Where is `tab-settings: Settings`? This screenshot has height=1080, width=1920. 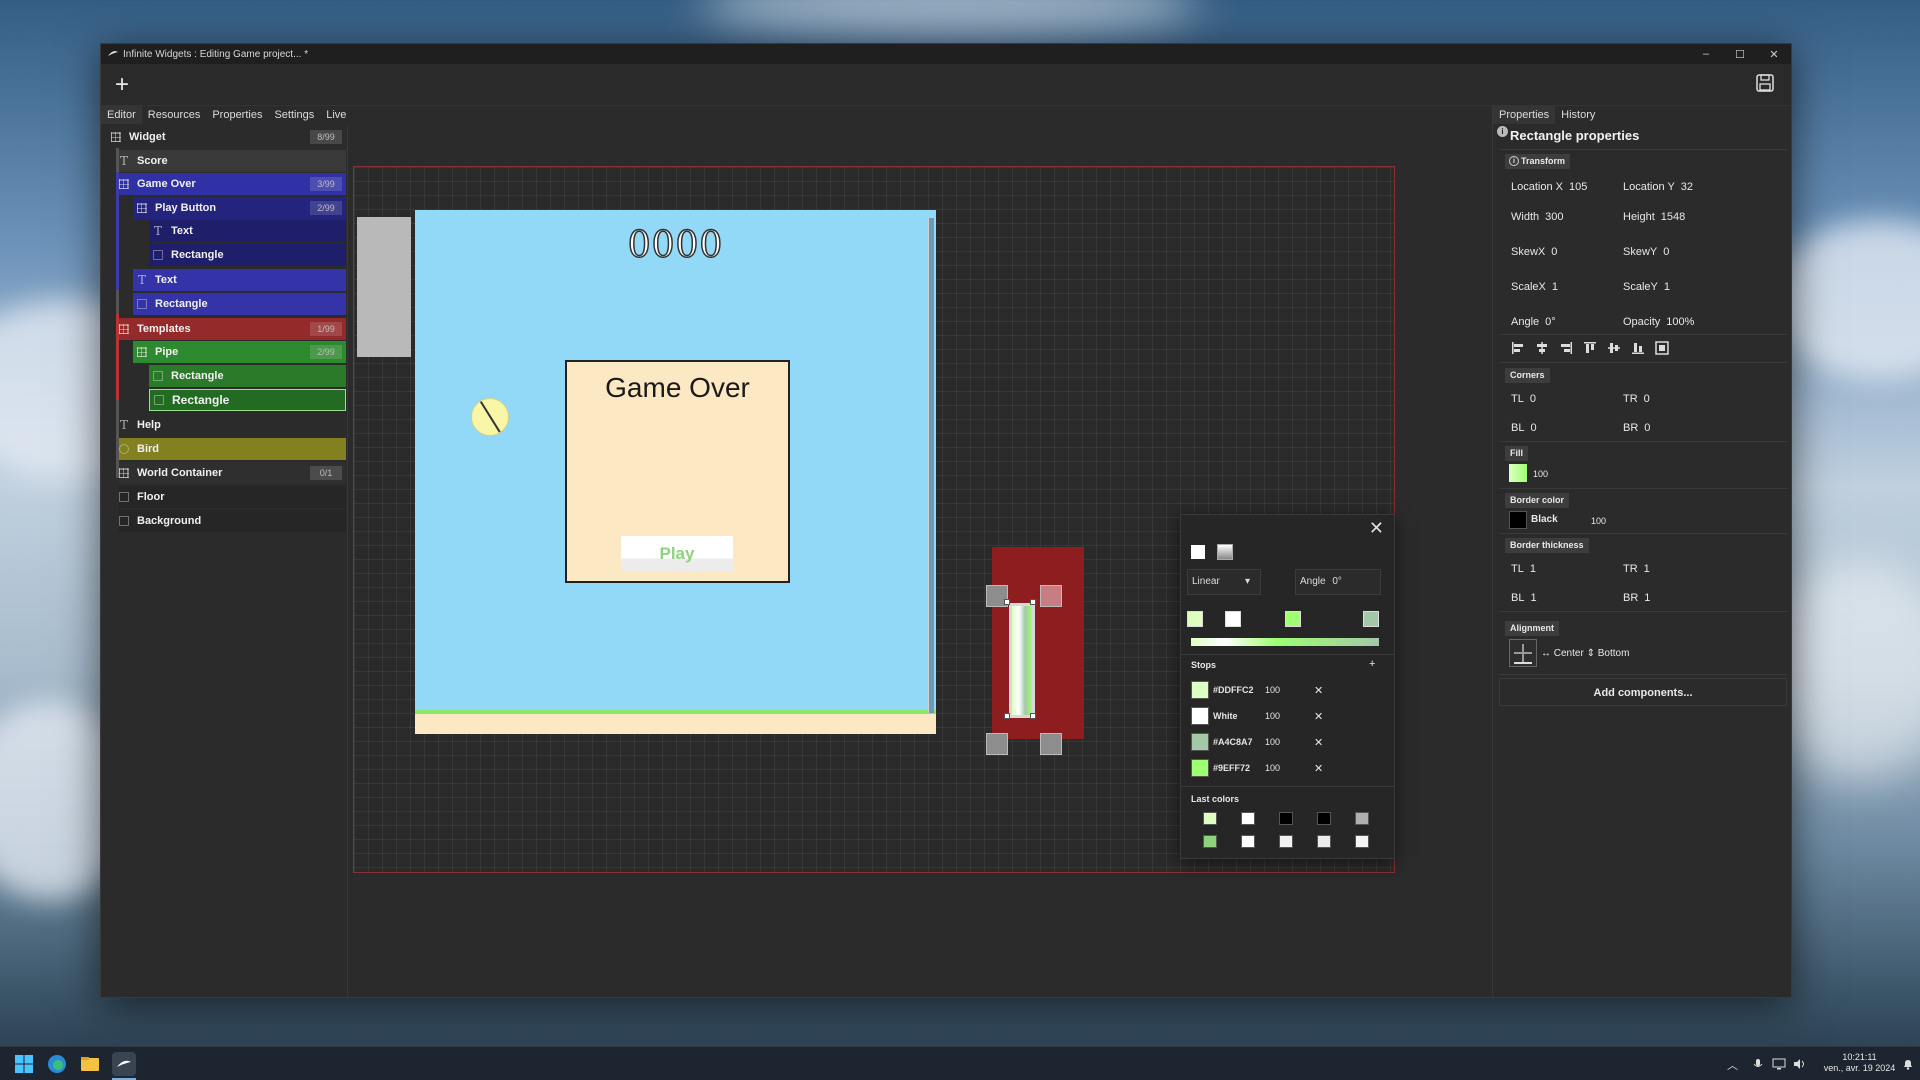 tab-settings: Settings is located at coordinates (294, 115).